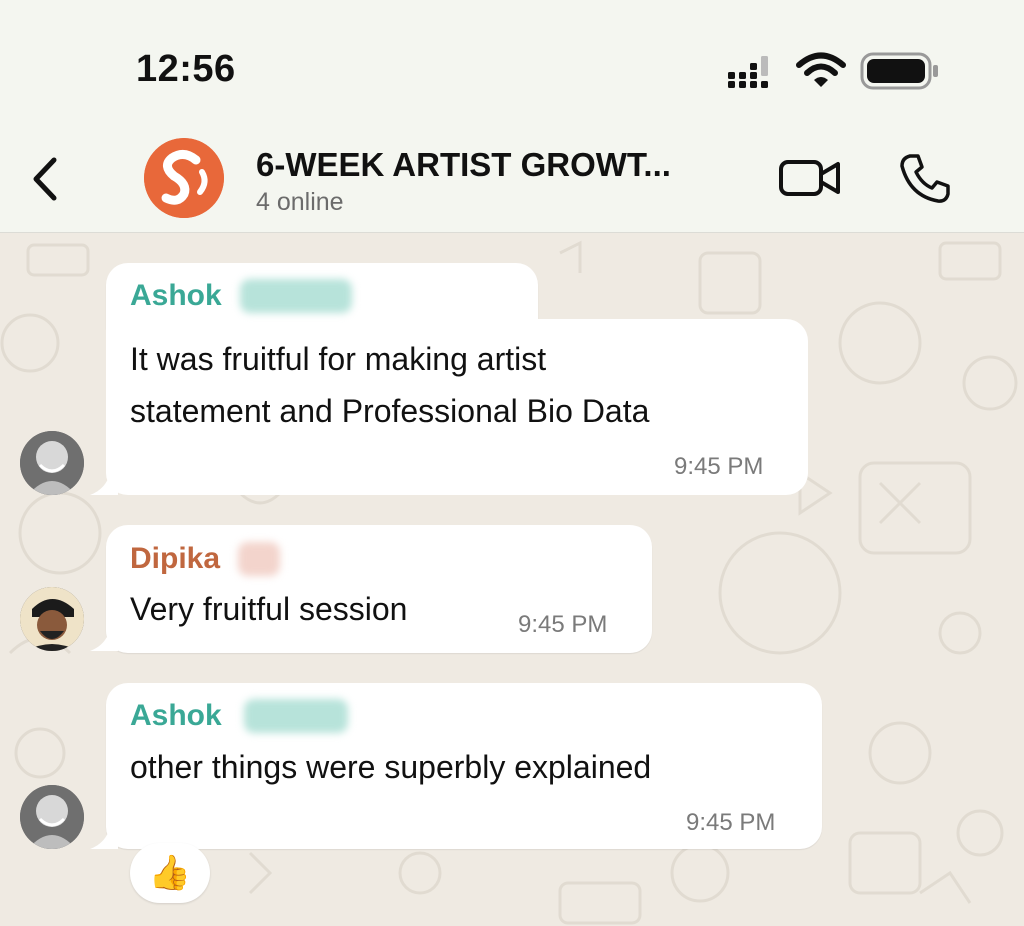  I want to click on reaction-thumbs-up: 👍, so click(170, 873).